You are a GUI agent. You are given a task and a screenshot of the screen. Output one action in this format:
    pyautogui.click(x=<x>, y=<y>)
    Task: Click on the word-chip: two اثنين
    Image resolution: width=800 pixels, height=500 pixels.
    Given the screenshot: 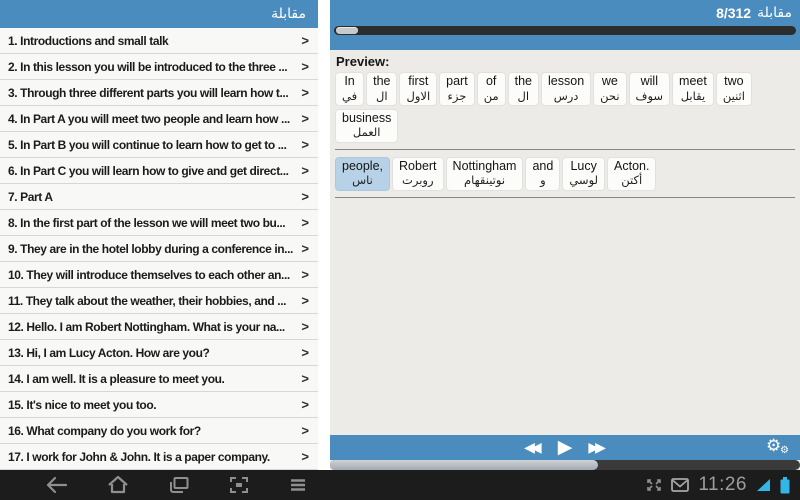 What is the action you would take?
    pyautogui.click(x=733, y=89)
    